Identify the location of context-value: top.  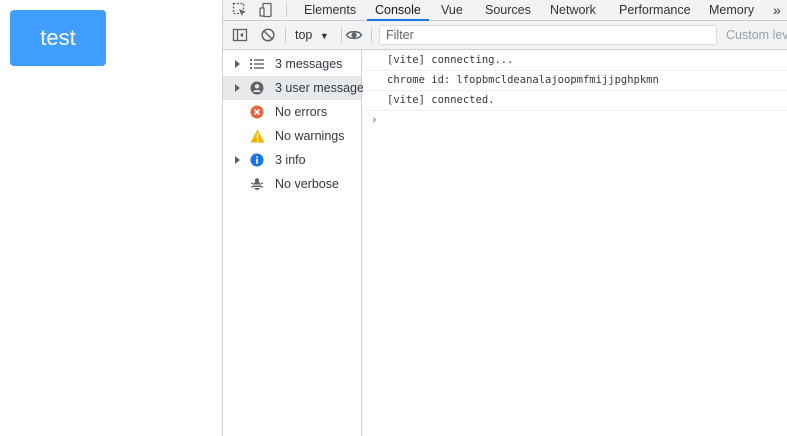
(304, 35).